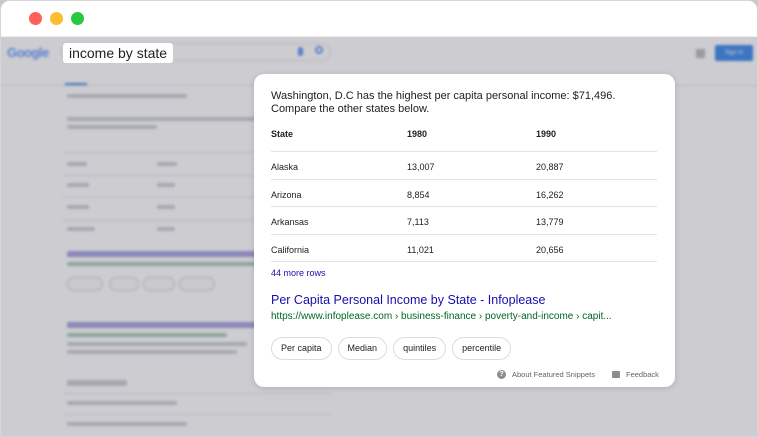 The image size is (758, 437). What do you see at coordinates (35, 18) in the screenshot?
I see `close-window-button` at bounding box center [35, 18].